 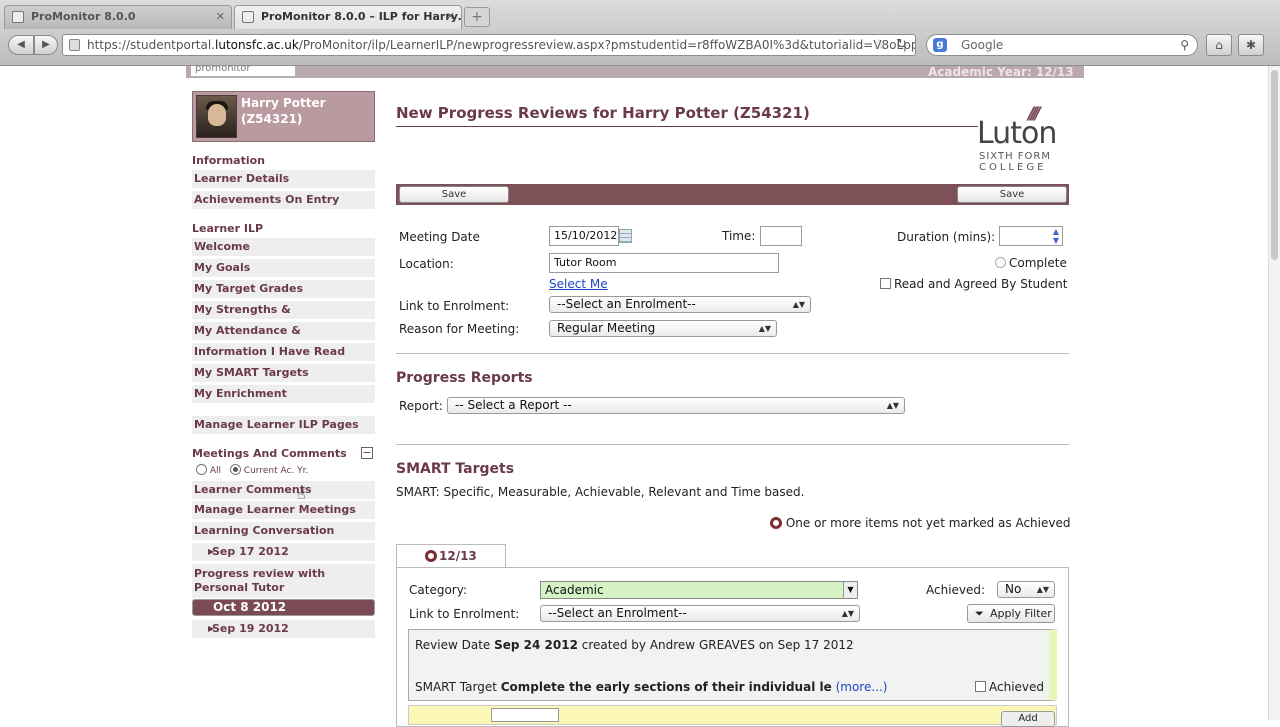 I want to click on logo-word: Luton, so click(x=1017, y=133).